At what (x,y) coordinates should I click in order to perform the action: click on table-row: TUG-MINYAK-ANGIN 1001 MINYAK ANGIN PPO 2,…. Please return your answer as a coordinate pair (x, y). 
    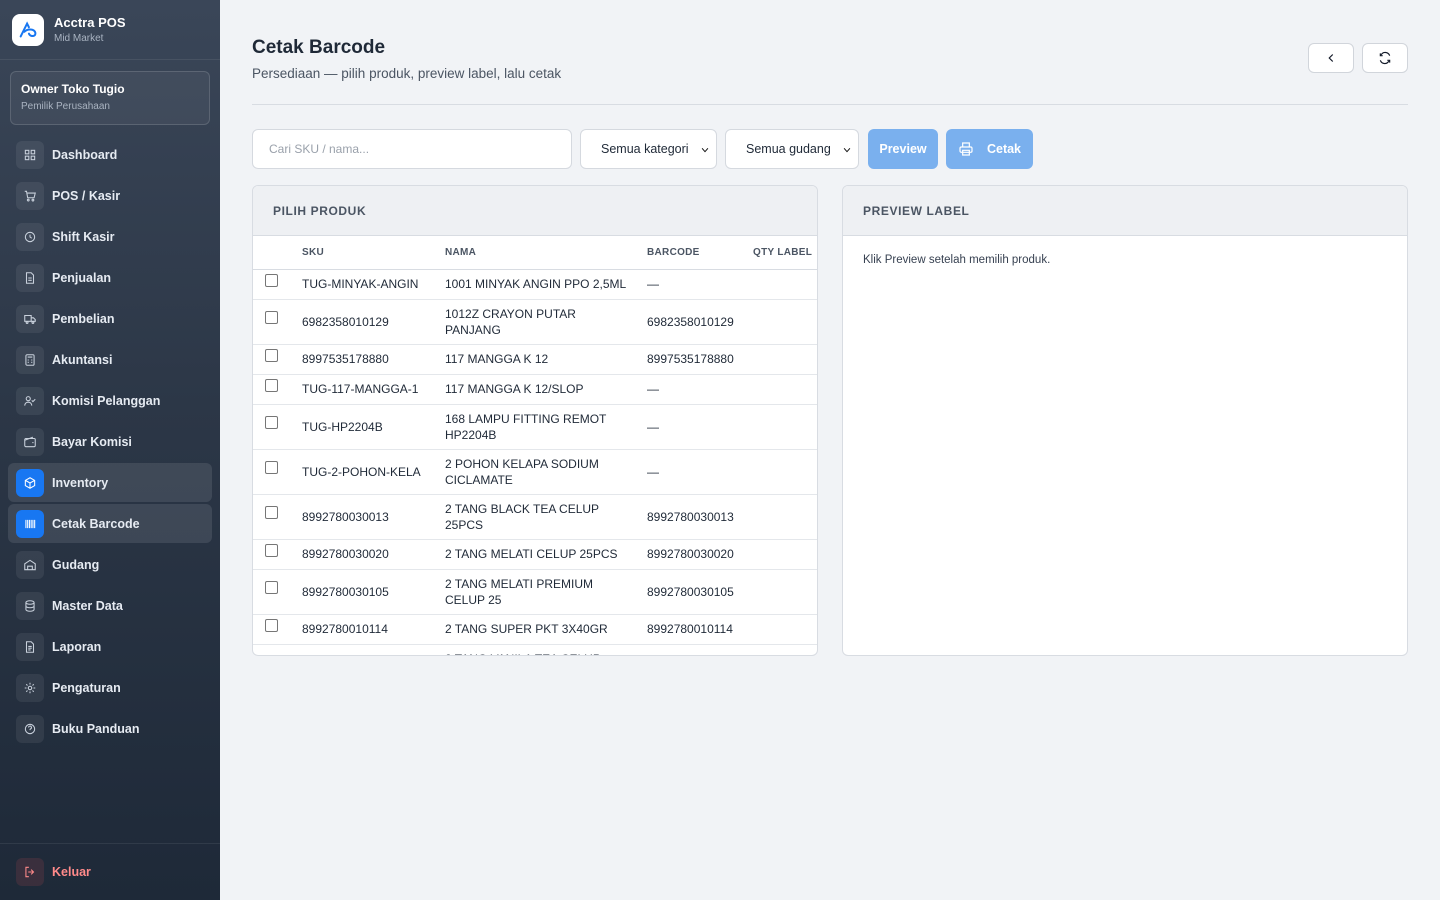
    Looking at the image, I should click on (535, 284).